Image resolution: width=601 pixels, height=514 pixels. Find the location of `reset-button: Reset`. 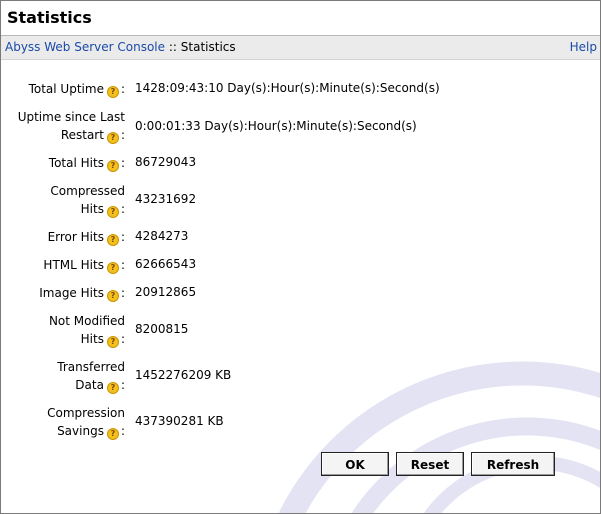

reset-button: Reset is located at coordinates (430, 464).